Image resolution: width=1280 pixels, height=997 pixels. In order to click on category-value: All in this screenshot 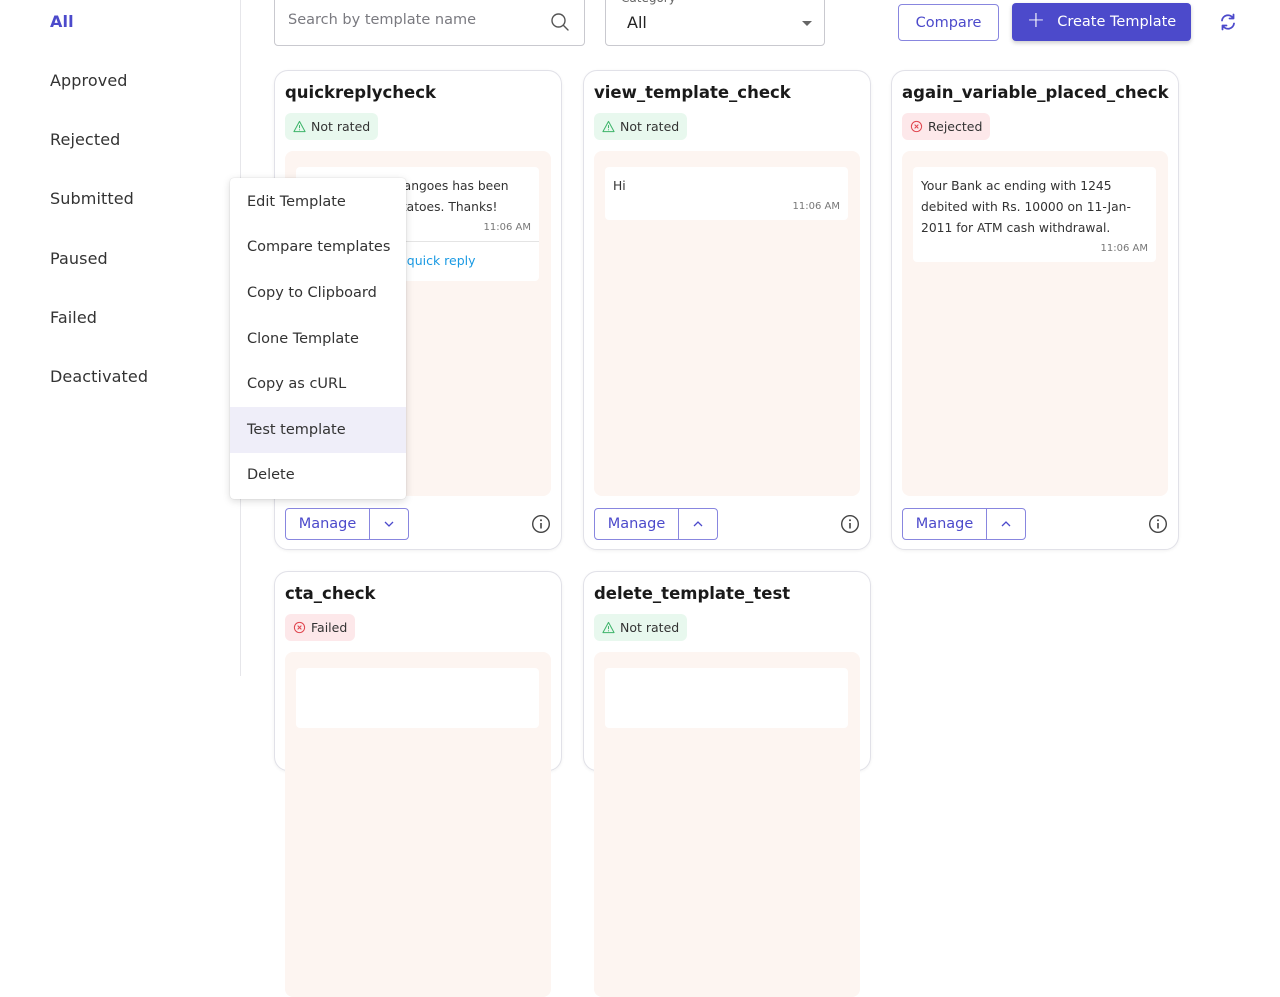, I will do `click(637, 22)`.